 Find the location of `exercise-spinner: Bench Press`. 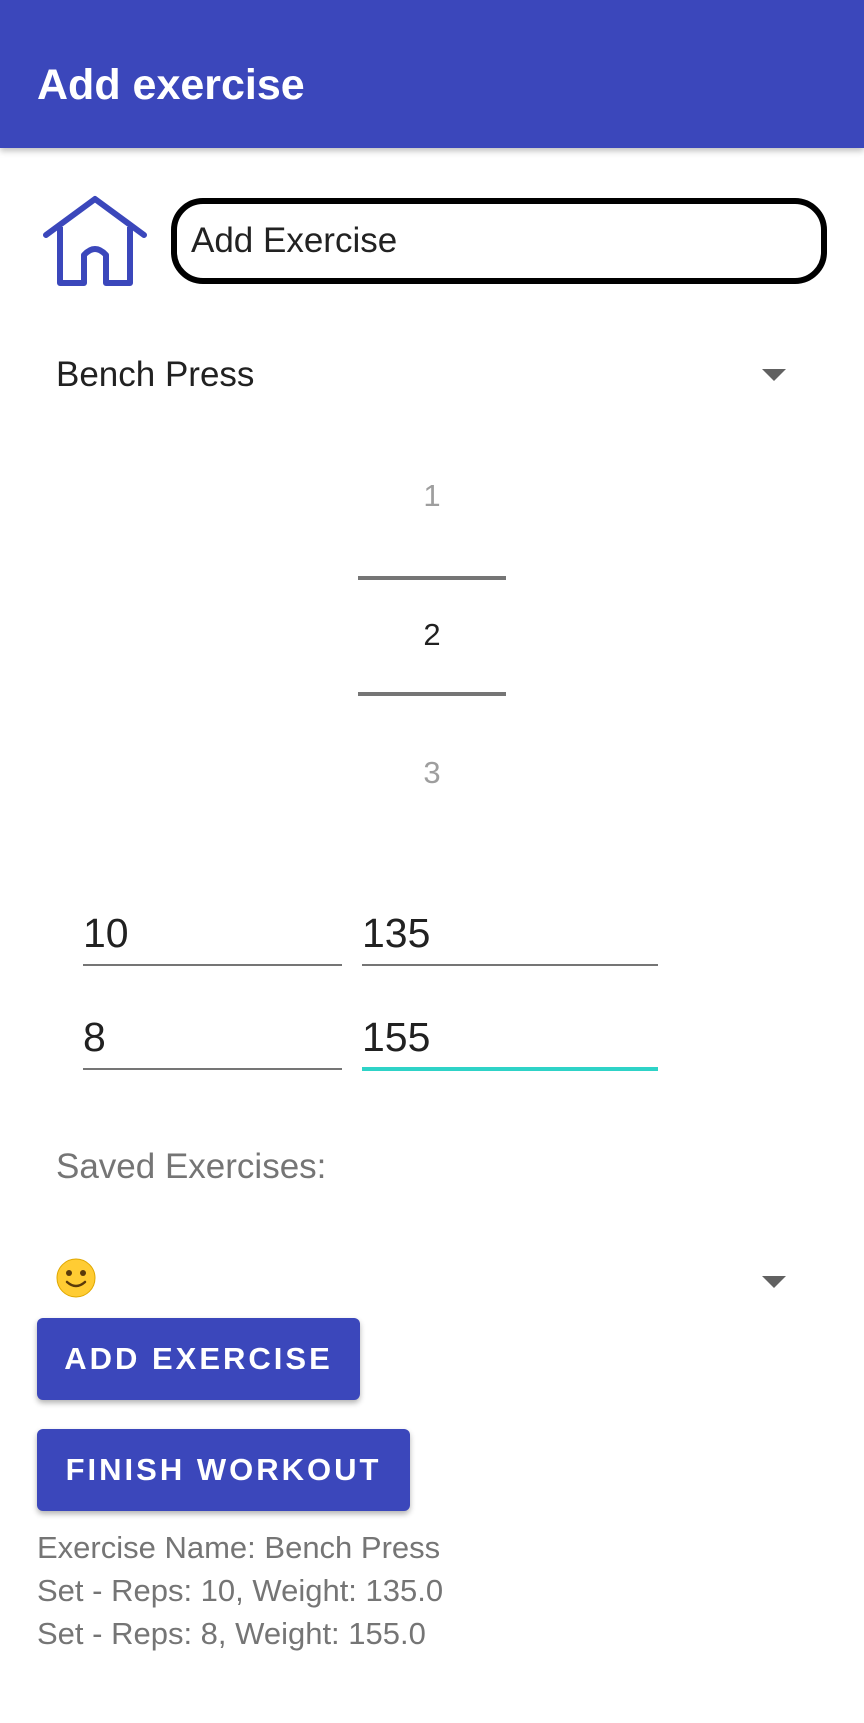

exercise-spinner: Bench Press is located at coordinates (426, 375).